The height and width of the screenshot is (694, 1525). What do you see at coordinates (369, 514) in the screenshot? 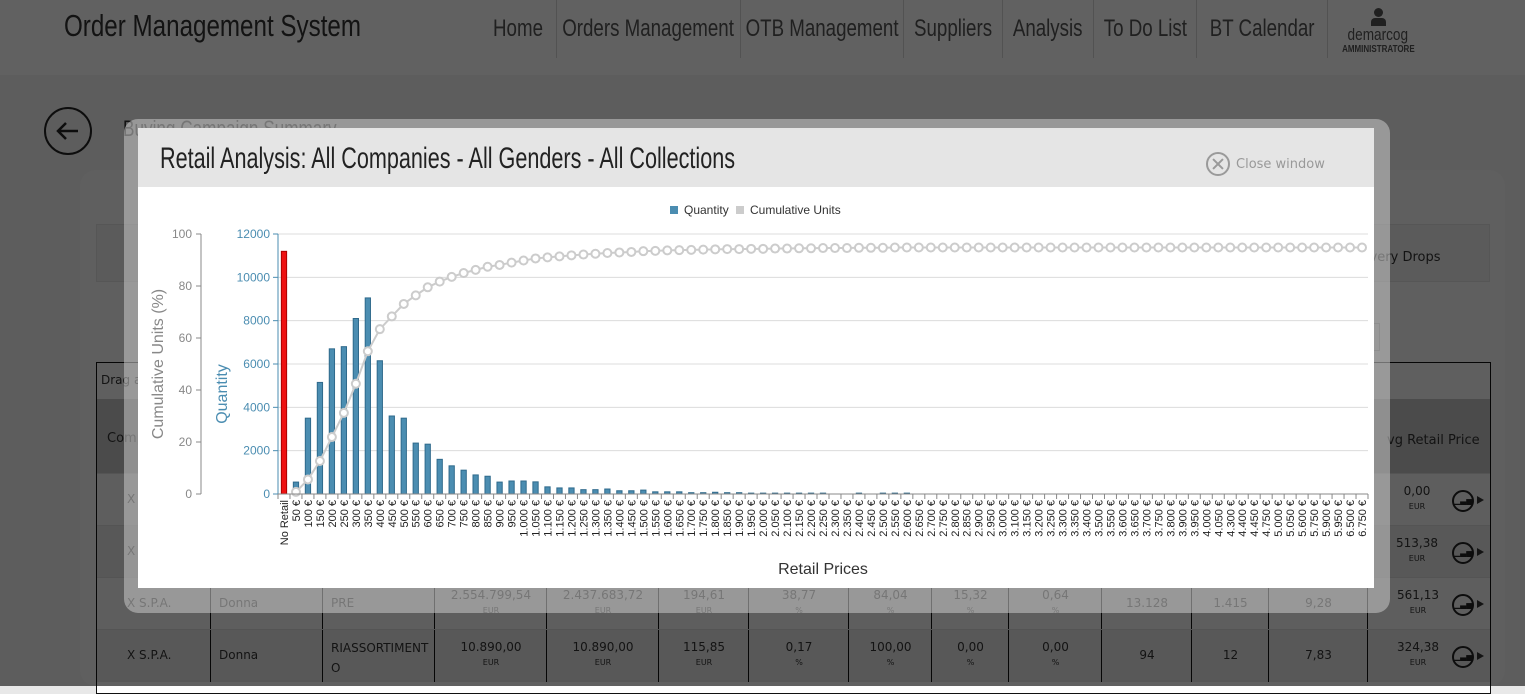
I see `x-tick-label: 350 €` at bounding box center [369, 514].